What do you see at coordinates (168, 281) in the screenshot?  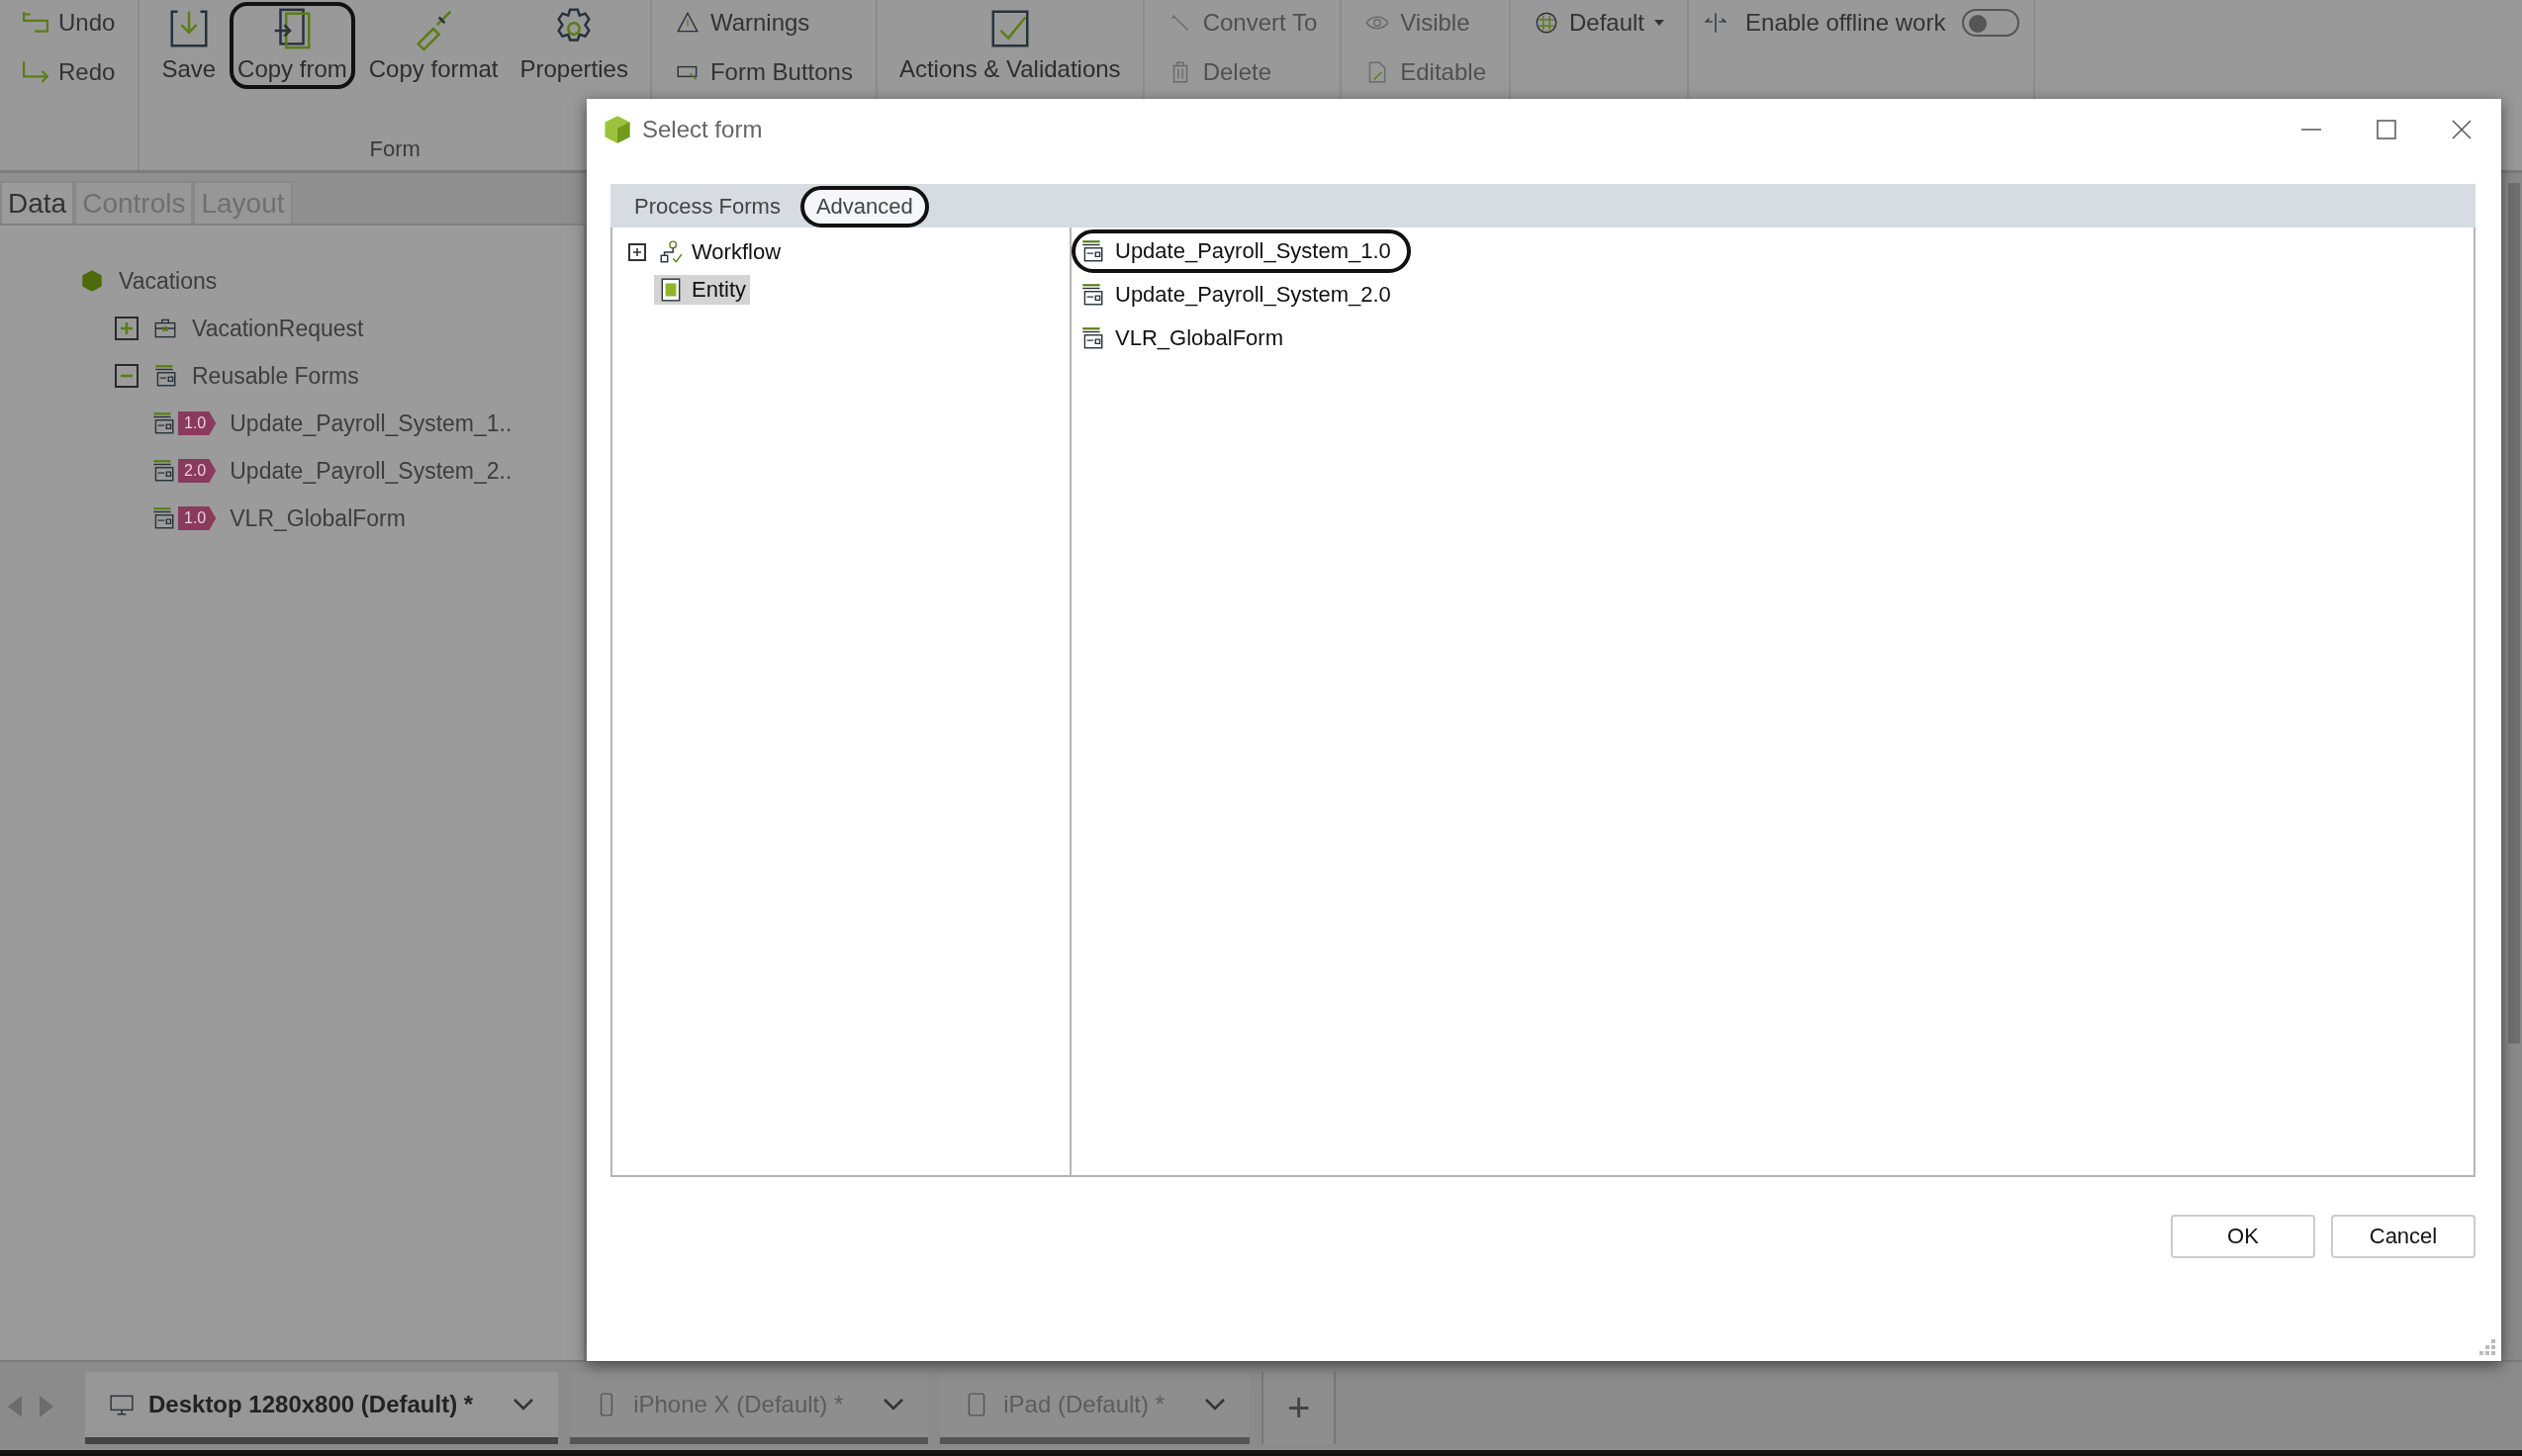 I see `tree-item: Vacations` at bounding box center [168, 281].